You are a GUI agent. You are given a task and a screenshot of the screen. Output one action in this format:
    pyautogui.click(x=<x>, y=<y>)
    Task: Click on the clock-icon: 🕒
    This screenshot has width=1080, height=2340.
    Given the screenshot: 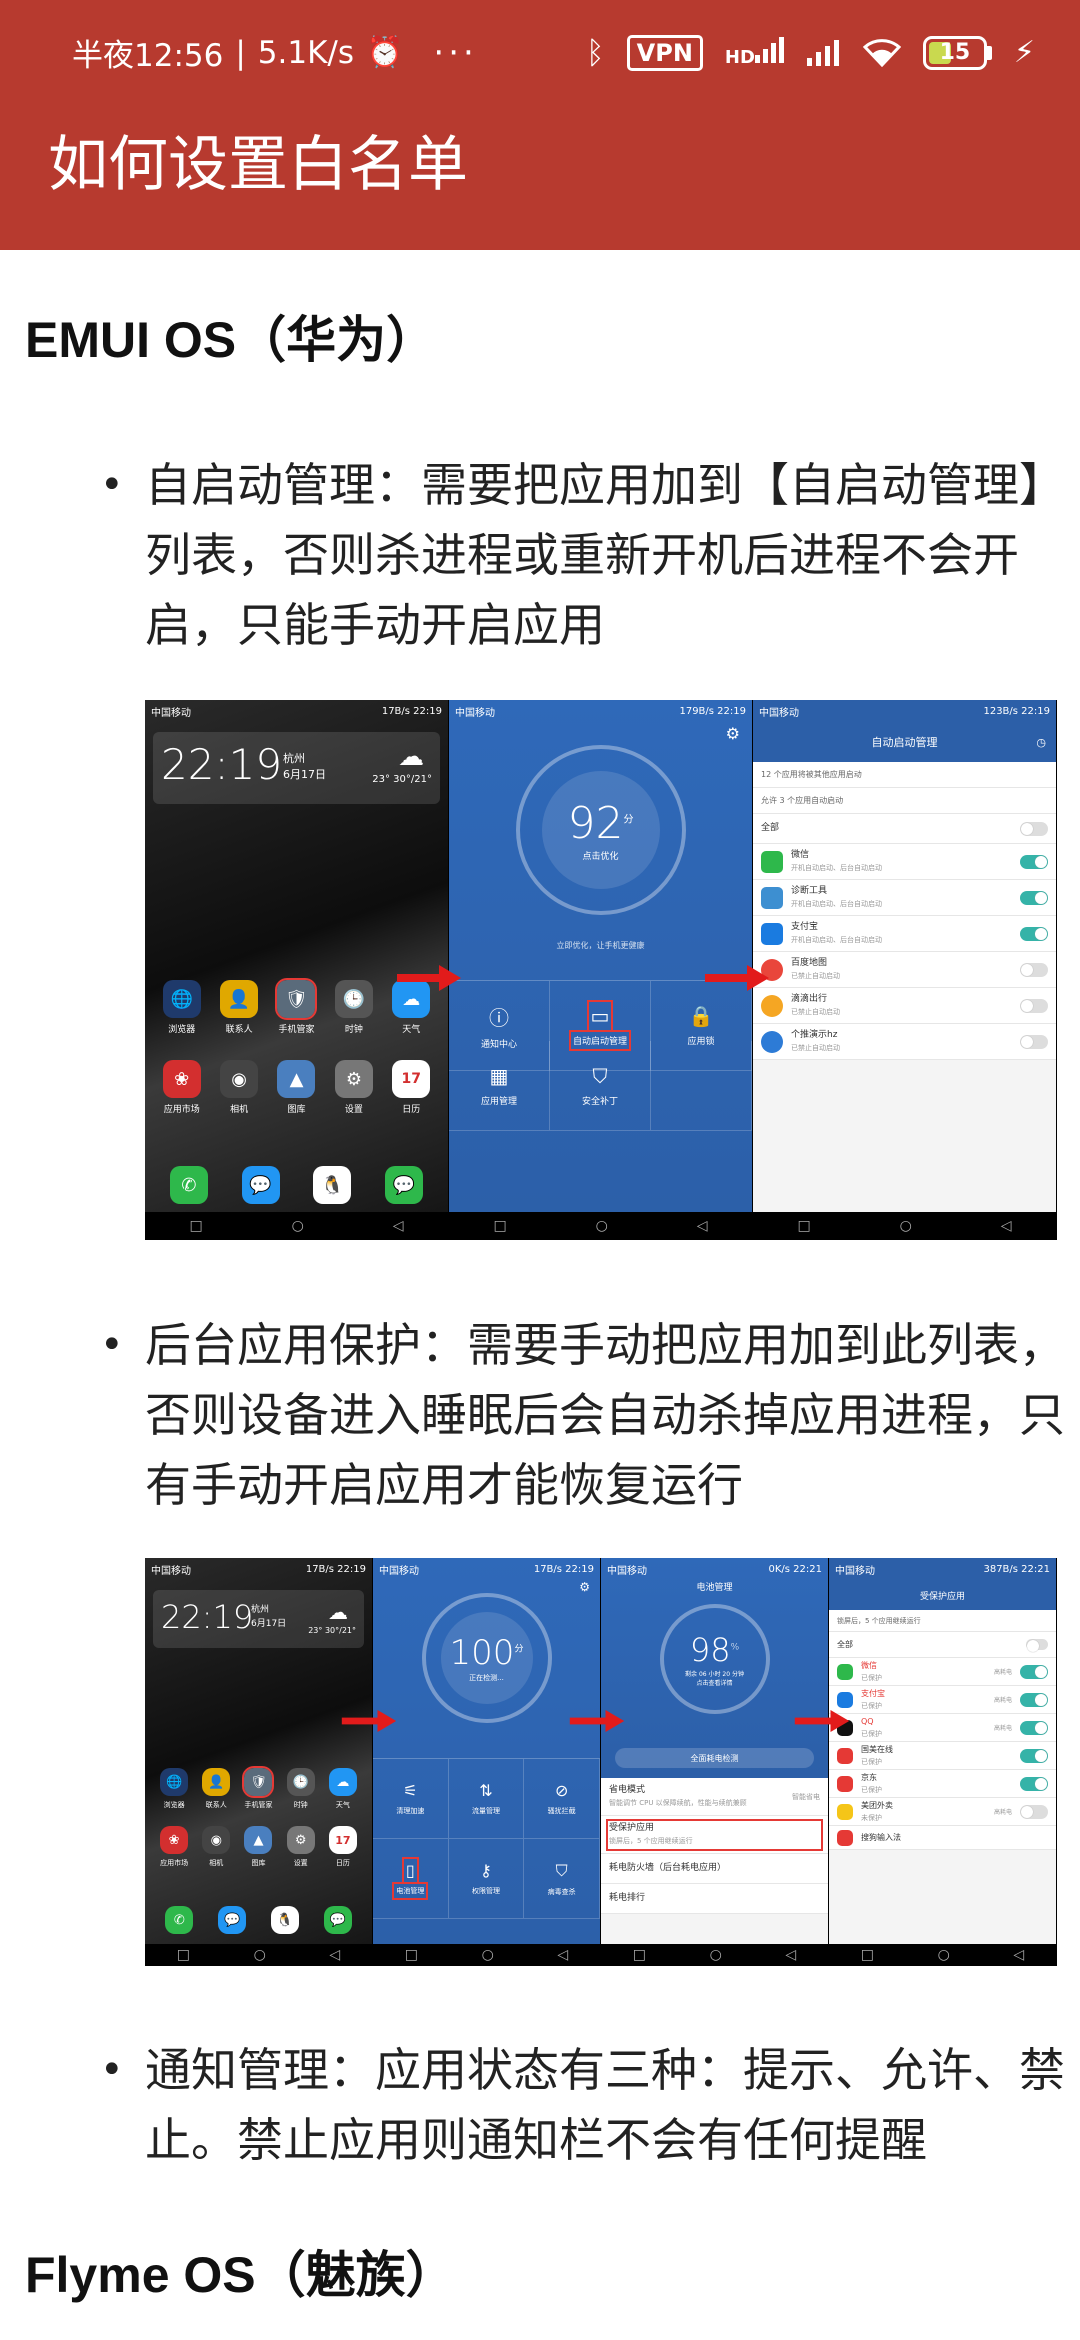 What is the action you would take?
    pyautogui.click(x=353, y=999)
    